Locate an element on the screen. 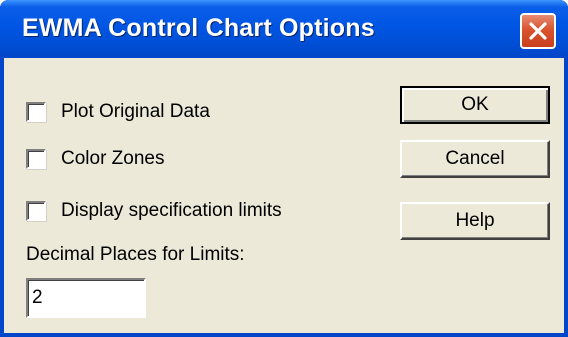  display-spec-limits-label: Display specification limits is located at coordinates (171, 210).